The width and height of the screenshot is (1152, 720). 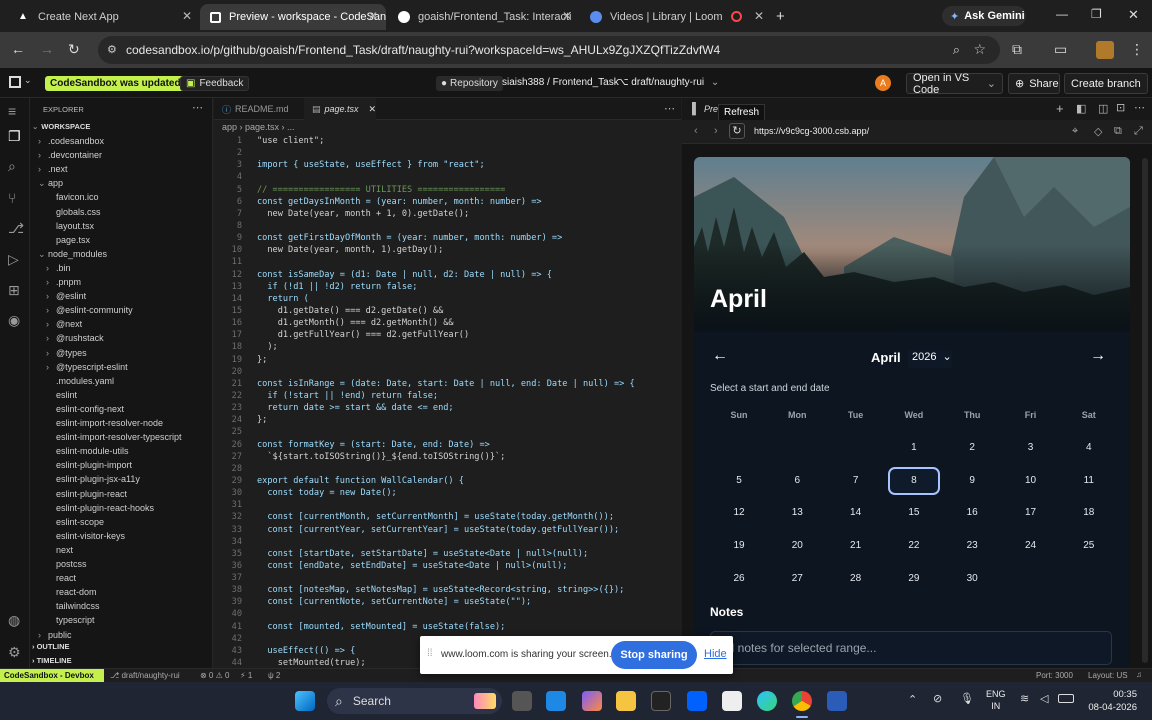 What do you see at coordinates (930, 359) in the screenshot?
I see `year-select: 2026 ⌄` at bounding box center [930, 359].